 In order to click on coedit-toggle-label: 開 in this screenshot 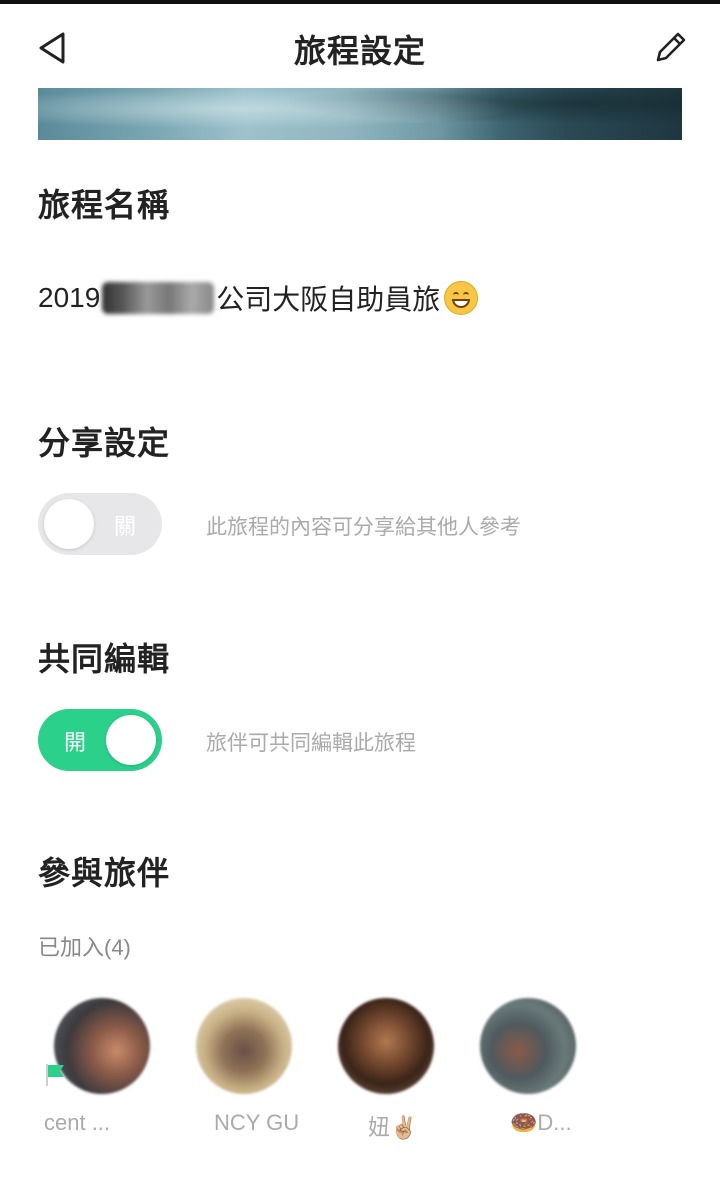, I will do `click(75, 742)`.